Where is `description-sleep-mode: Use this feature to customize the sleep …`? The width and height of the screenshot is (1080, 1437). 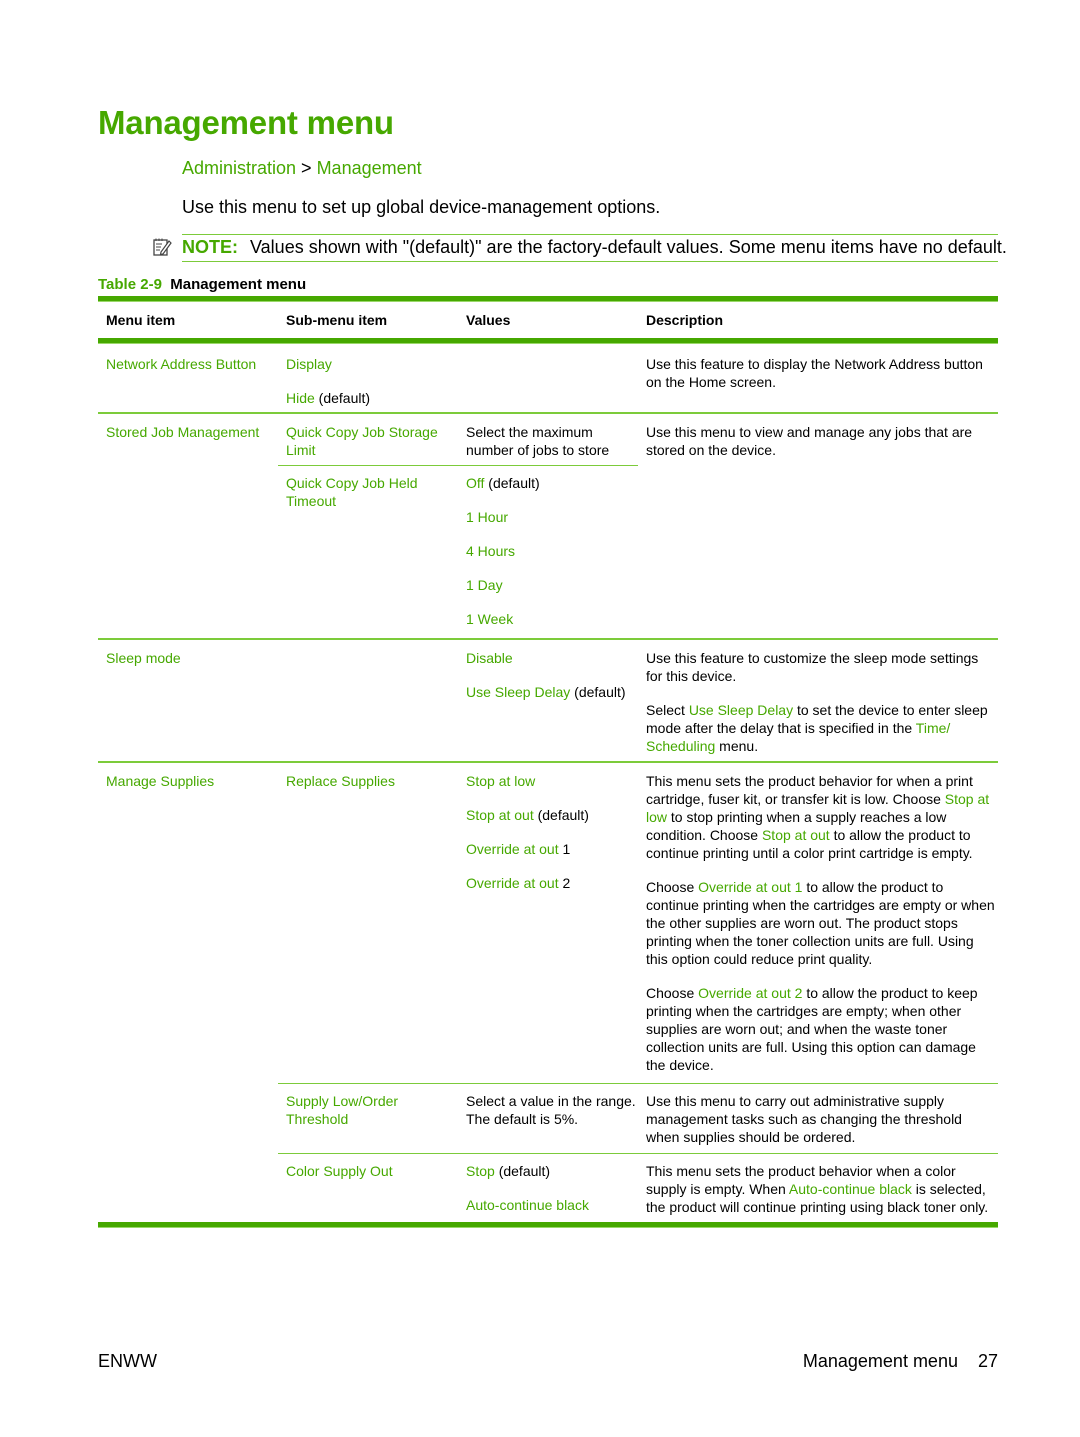 description-sleep-mode: Use this feature to customize the sleep … is located at coordinates (818, 705).